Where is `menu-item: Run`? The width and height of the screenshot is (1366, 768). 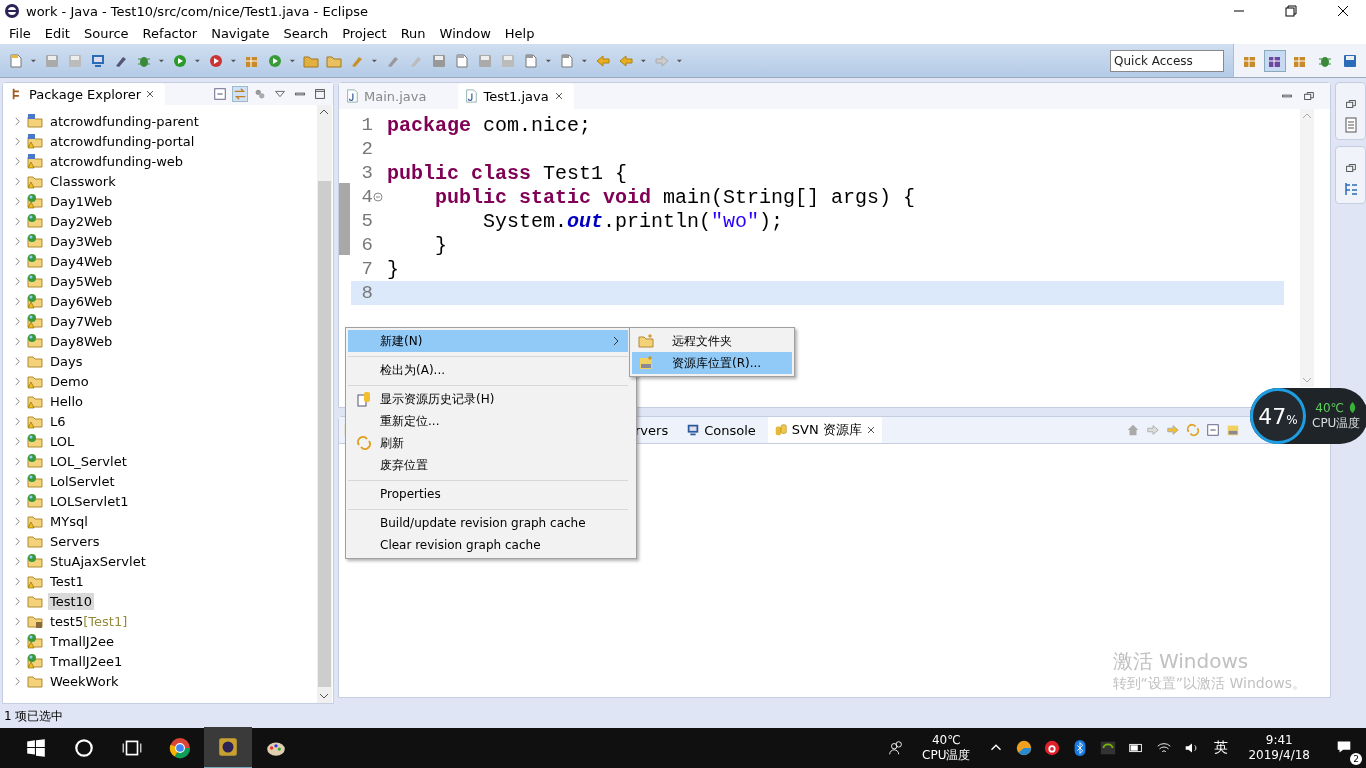
menu-item: Run is located at coordinates (413, 33).